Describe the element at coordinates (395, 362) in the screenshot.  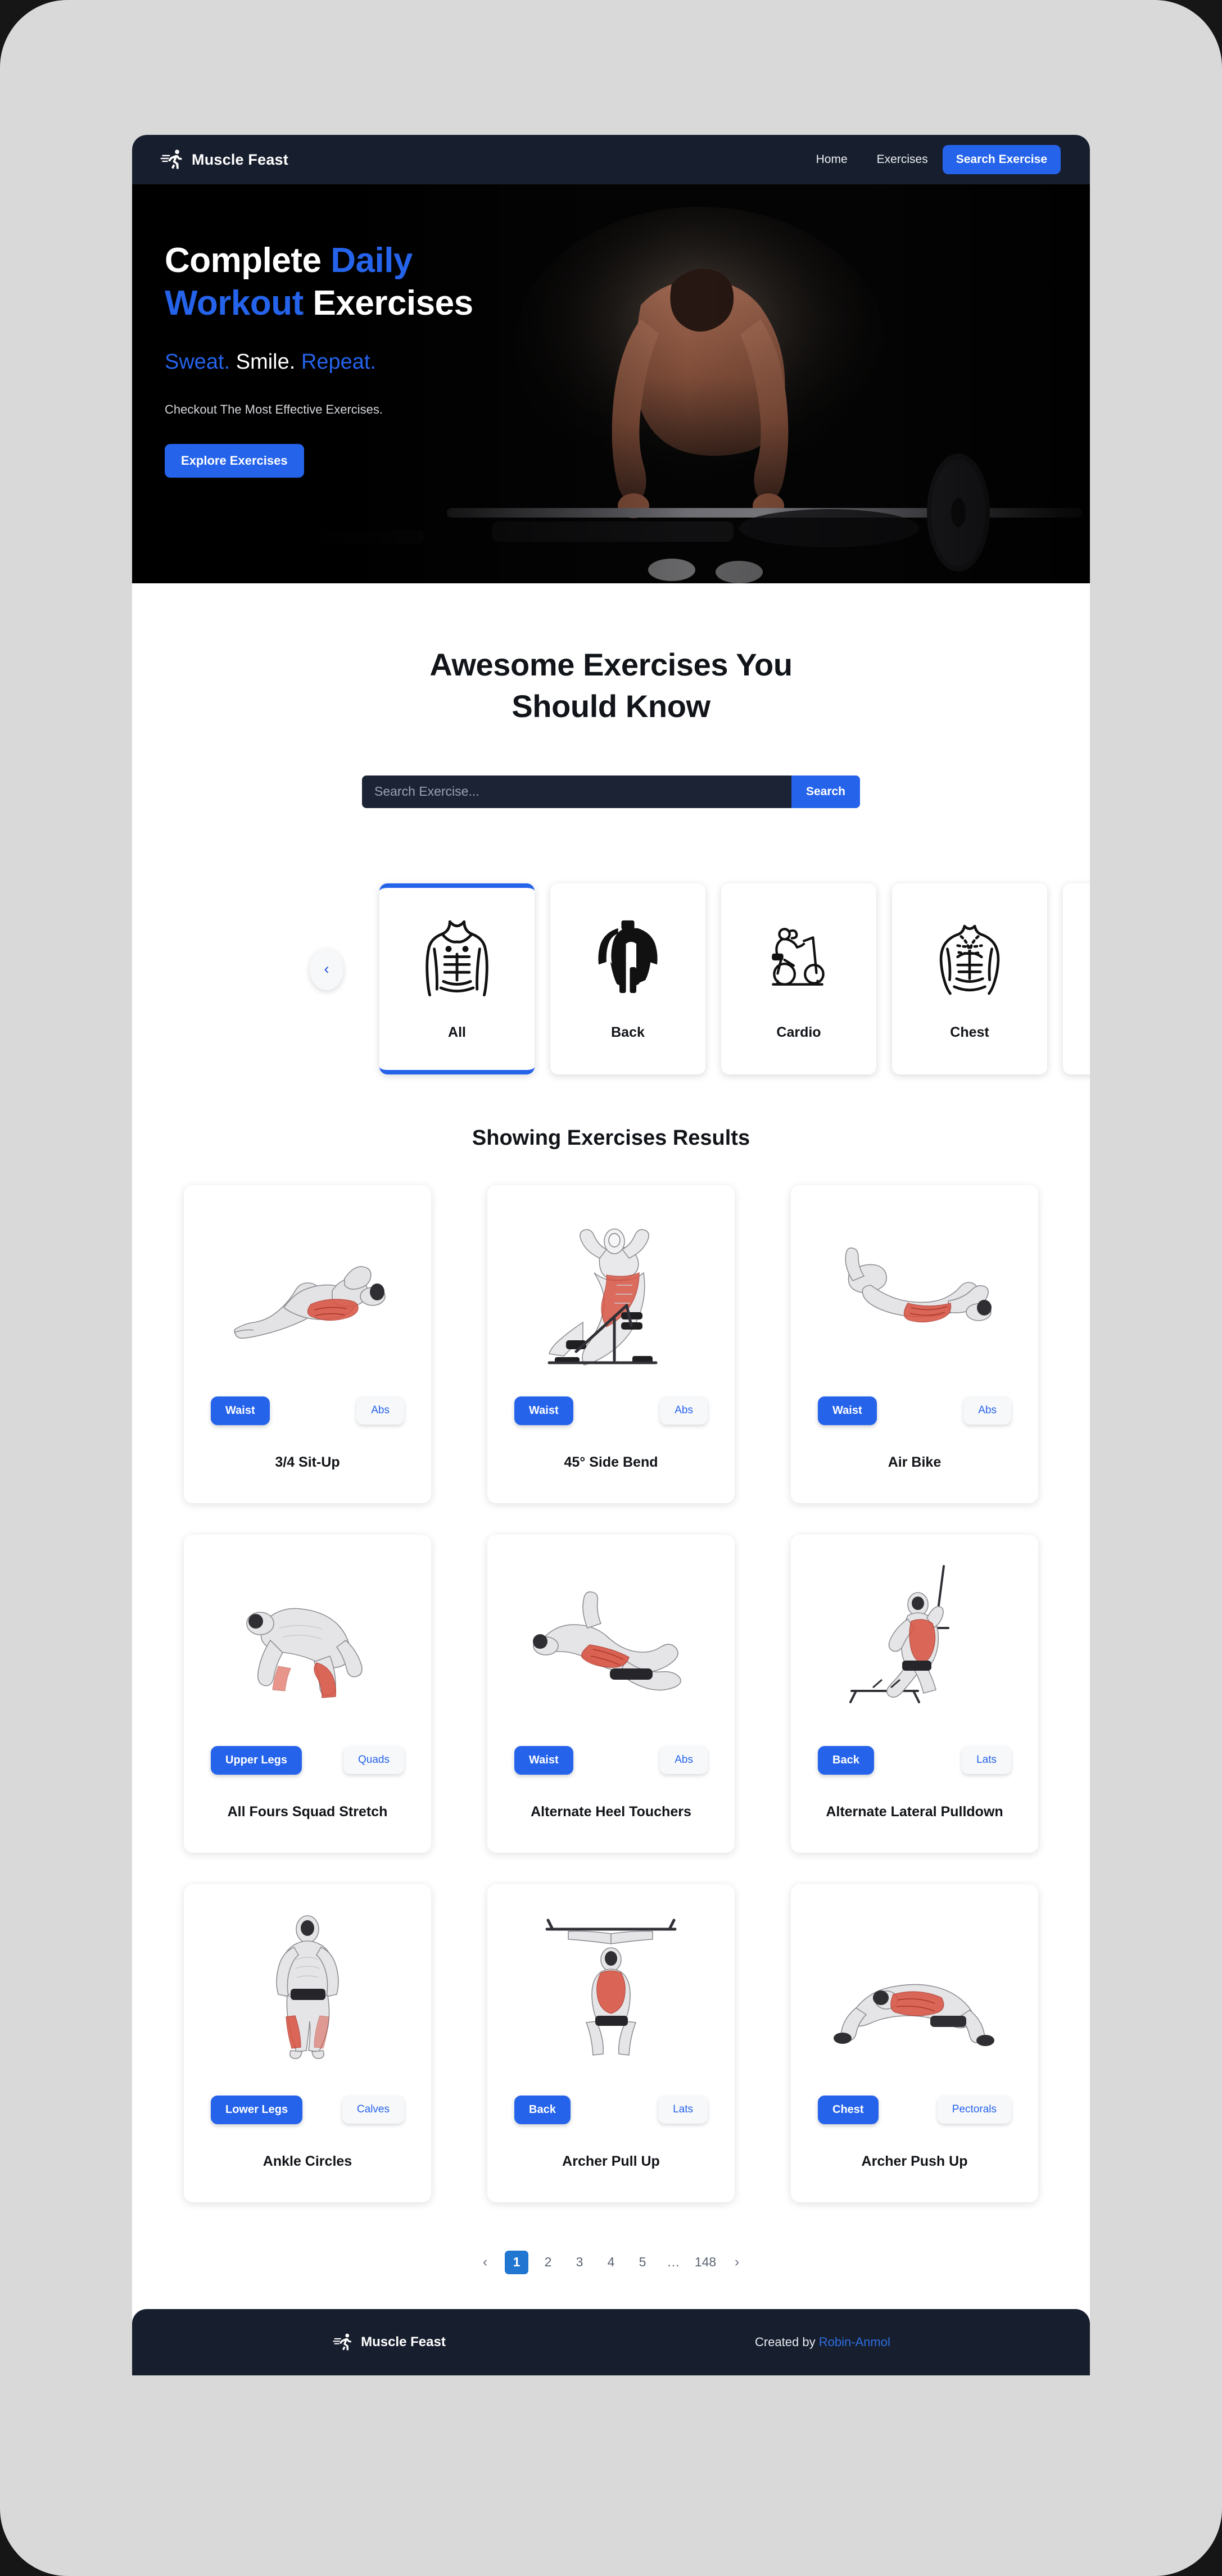
I see `hero-tagline: Sweat. Smile. Repeat.` at that location.